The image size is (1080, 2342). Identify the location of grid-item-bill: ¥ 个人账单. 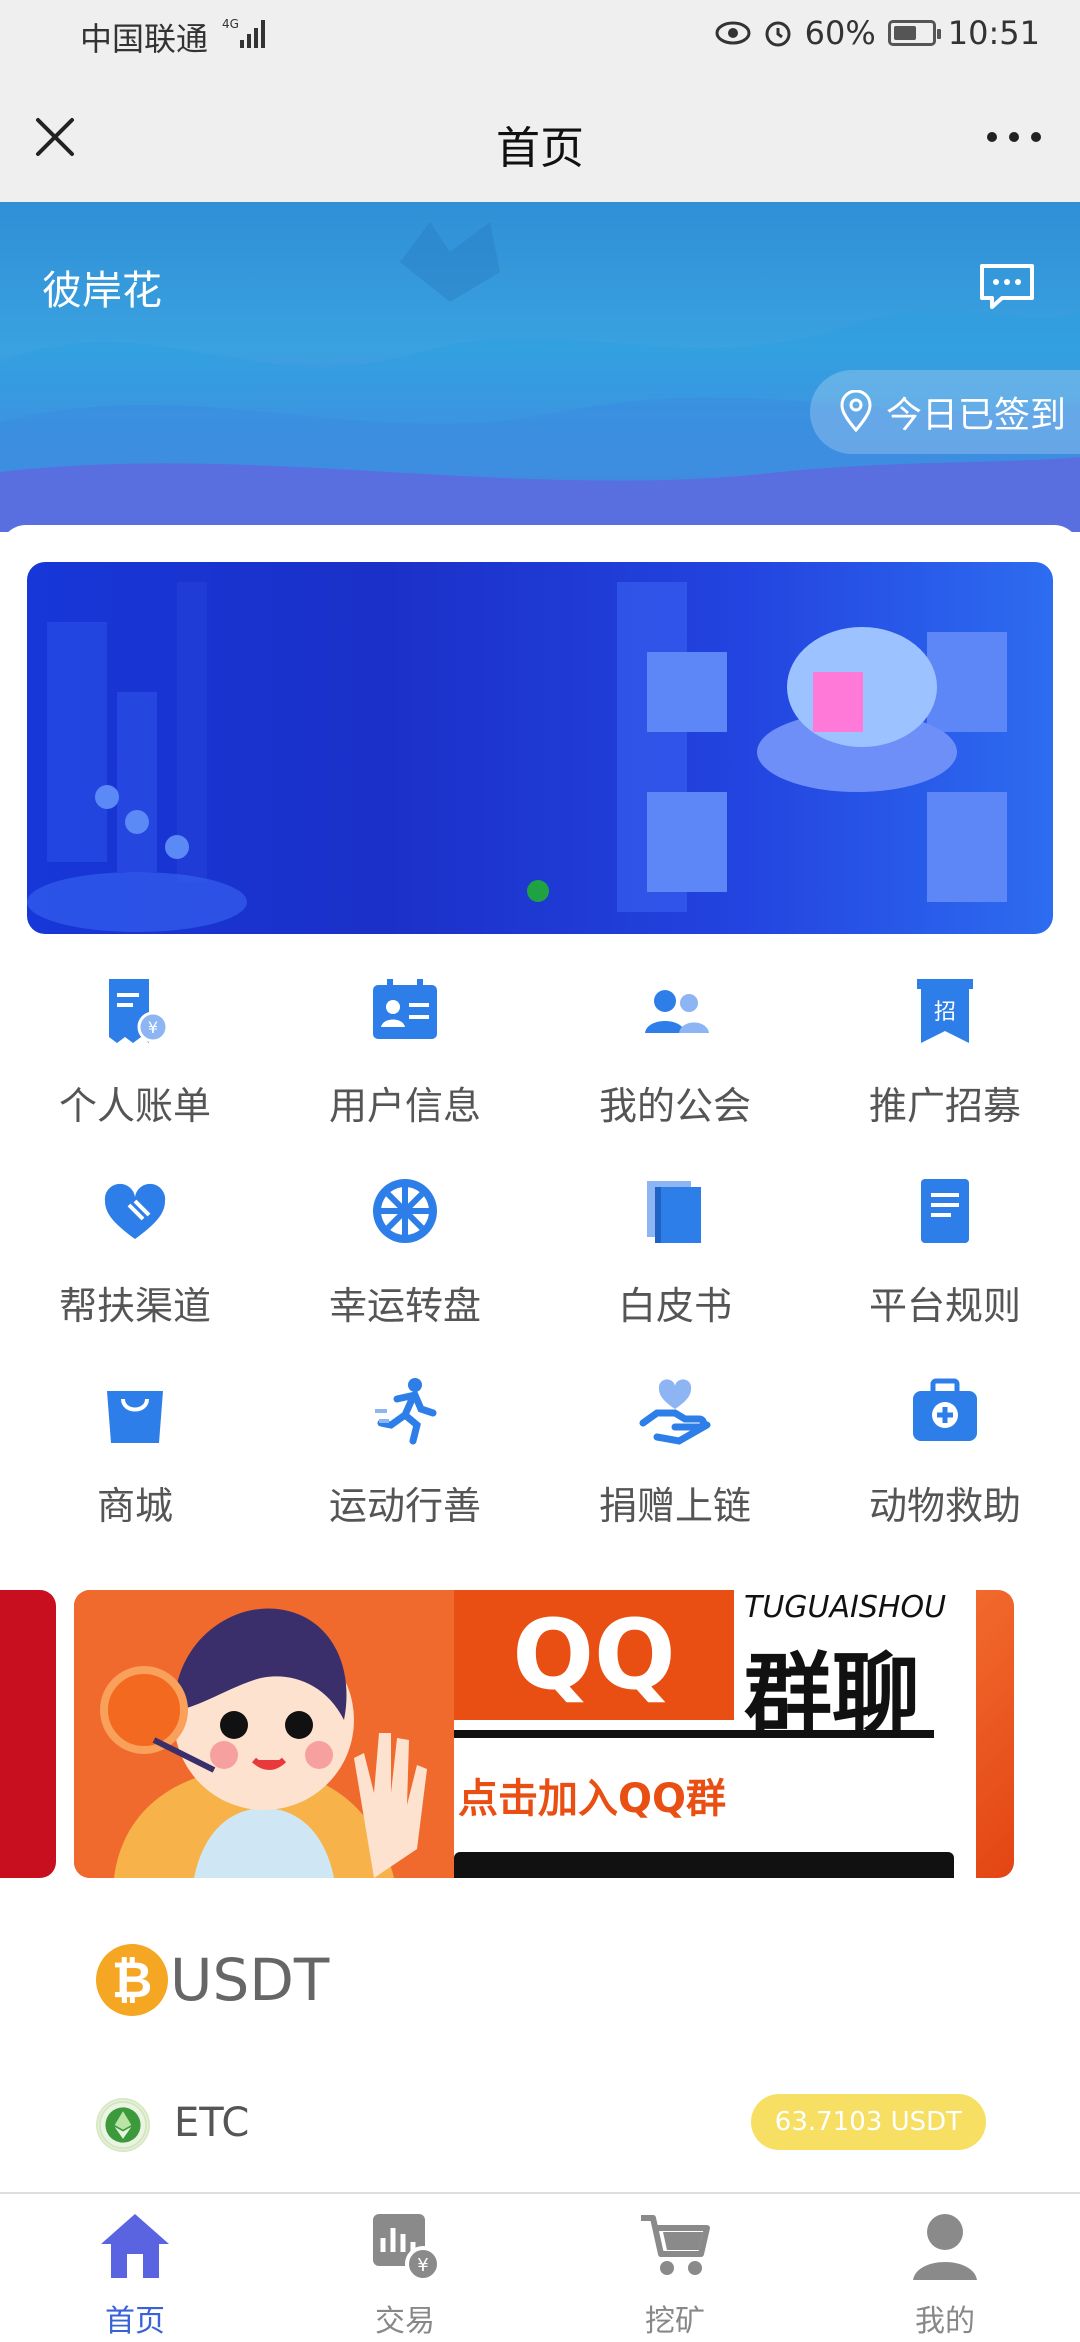
(135, 1052).